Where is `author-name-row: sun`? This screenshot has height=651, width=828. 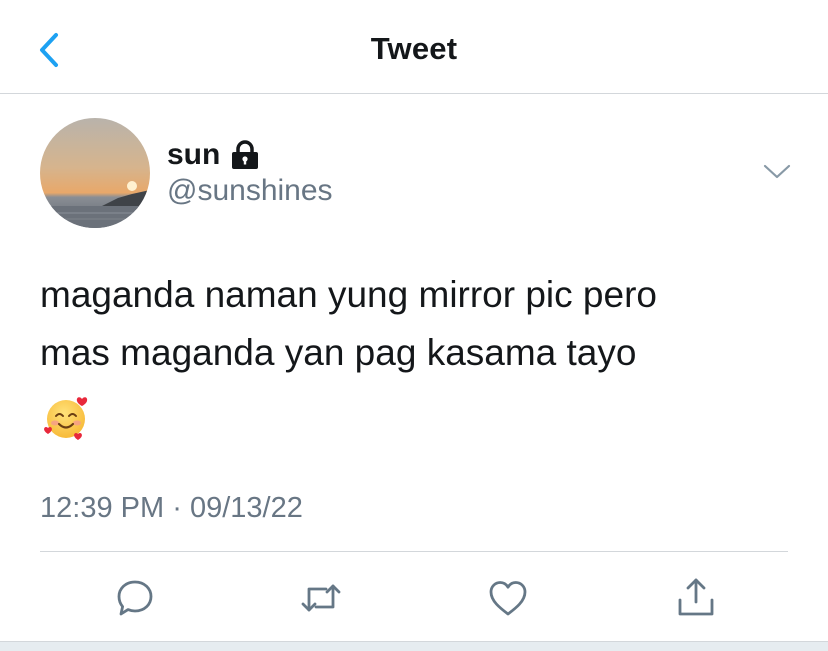
author-name-row: sun is located at coordinates (213, 155).